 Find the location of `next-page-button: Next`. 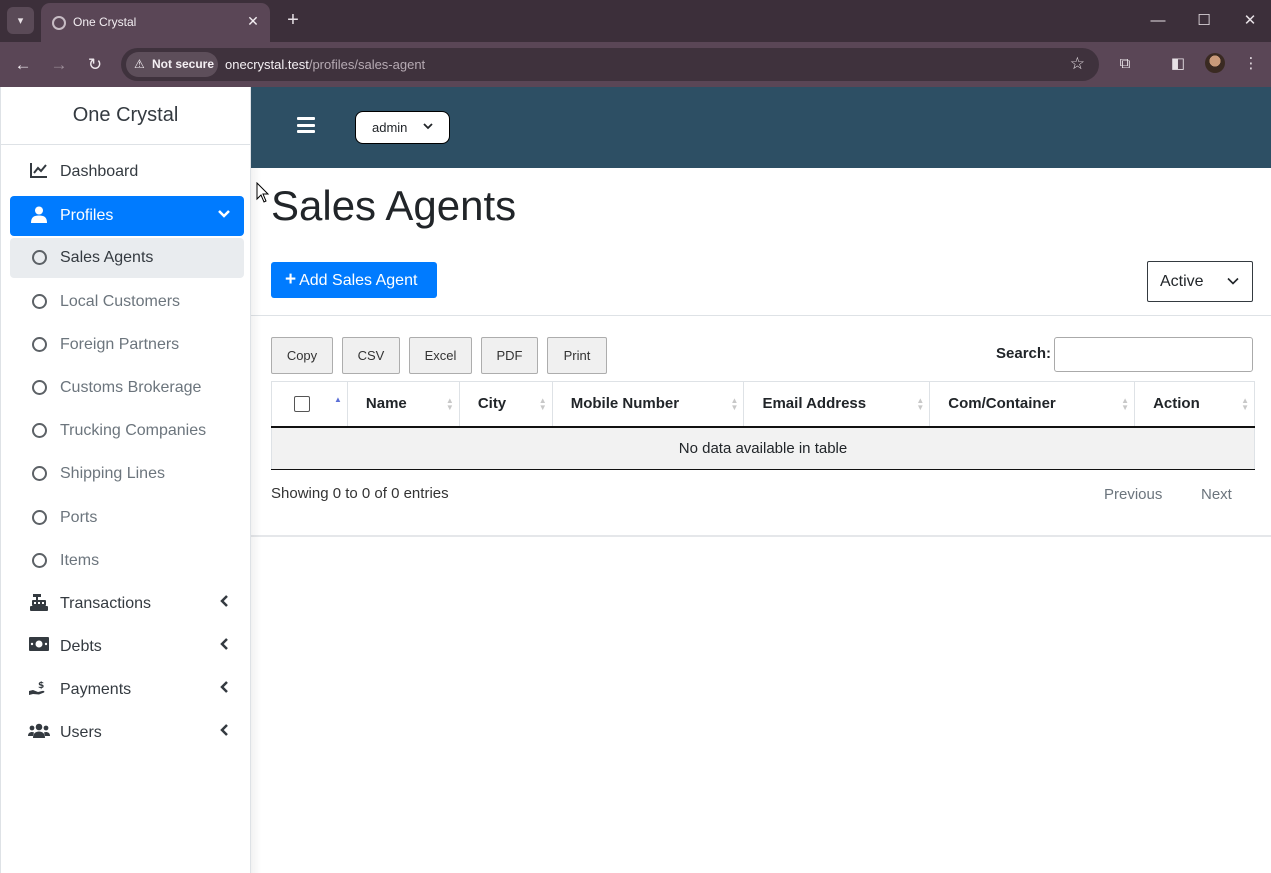

next-page-button: Next is located at coordinates (1216, 494).